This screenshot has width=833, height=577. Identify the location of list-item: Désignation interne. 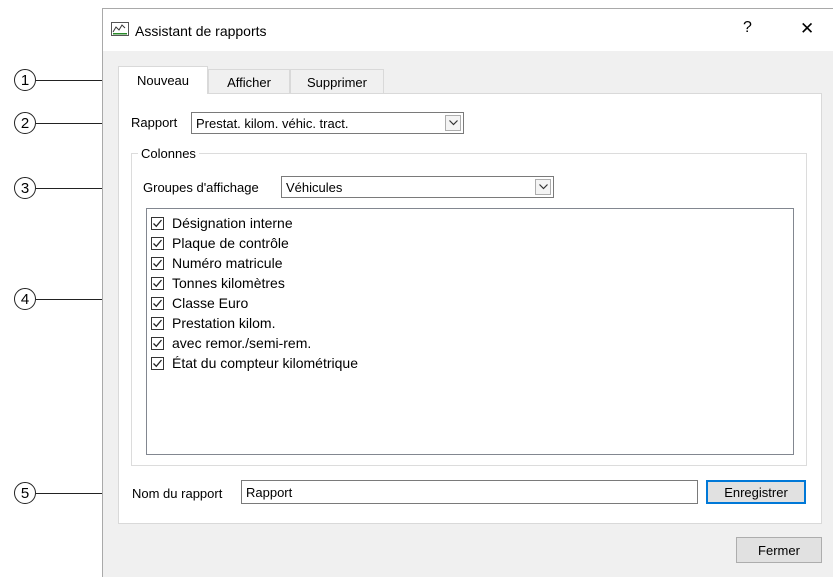
(222, 223).